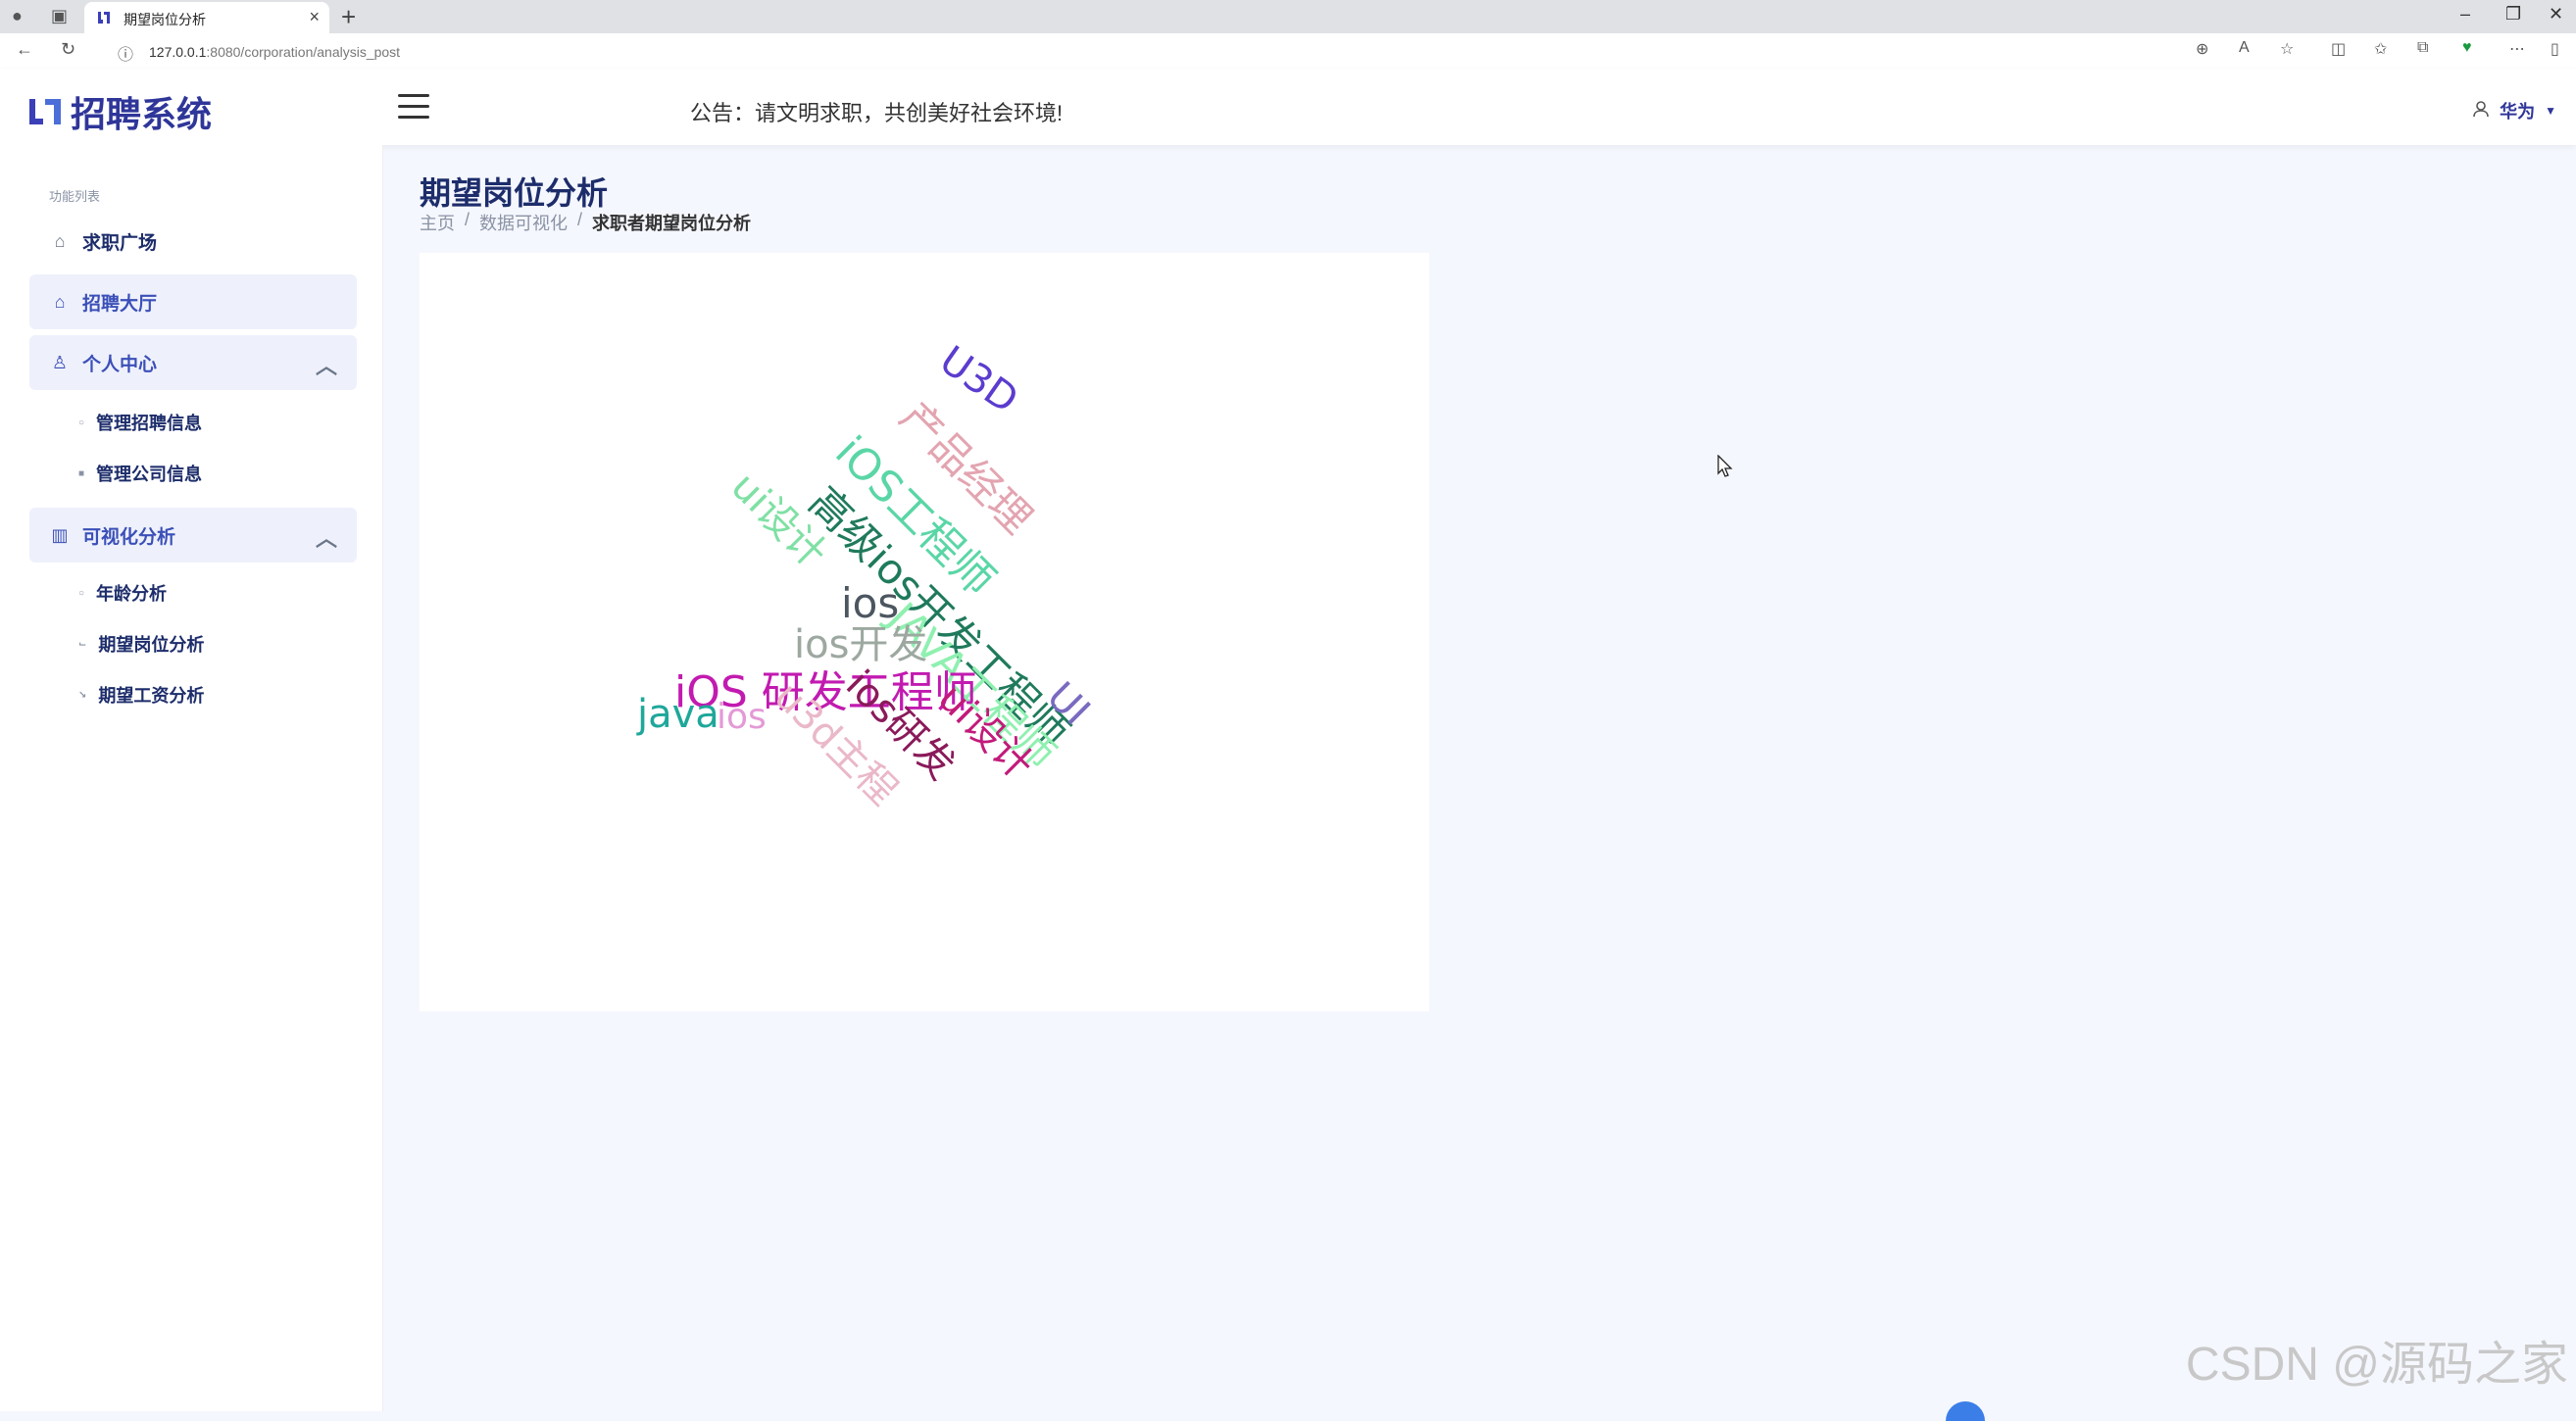 This screenshot has height=1421, width=2576. What do you see at coordinates (2467, 48) in the screenshot?
I see `extension-icon: ♥` at bounding box center [2467, 48].